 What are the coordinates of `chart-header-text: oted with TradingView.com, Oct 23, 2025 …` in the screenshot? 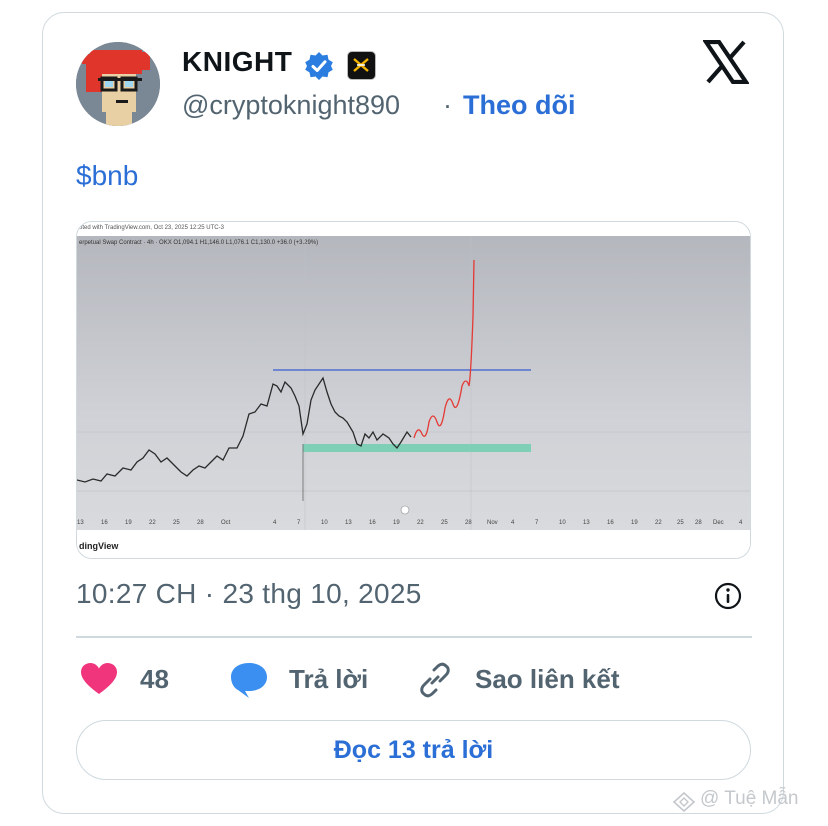 It's located at (151, 228).